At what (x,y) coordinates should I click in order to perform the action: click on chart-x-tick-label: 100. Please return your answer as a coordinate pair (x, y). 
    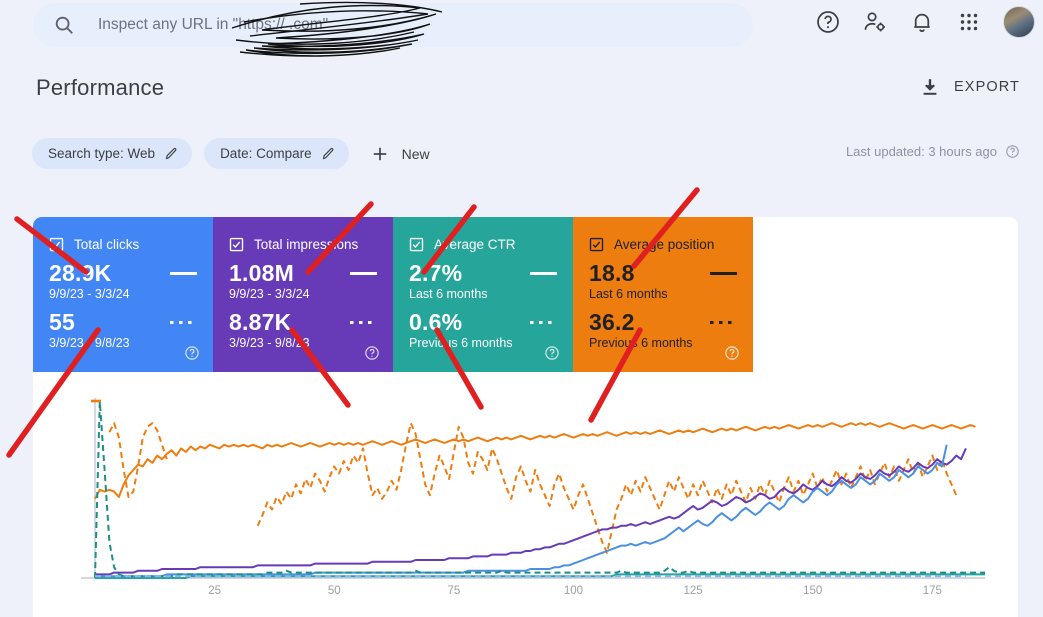
    Looking at the image, I should click on (573, 591).